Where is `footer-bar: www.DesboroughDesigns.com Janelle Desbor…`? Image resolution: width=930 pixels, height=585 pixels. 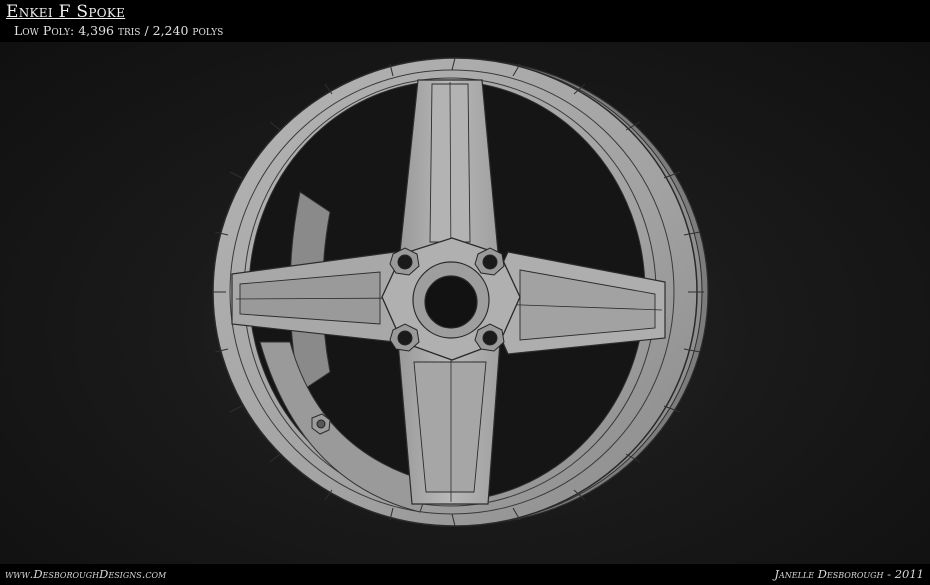
footer-bar: www.DesboroughDesigns.com Janelle Desbor… is located at coordinates (465, 574).